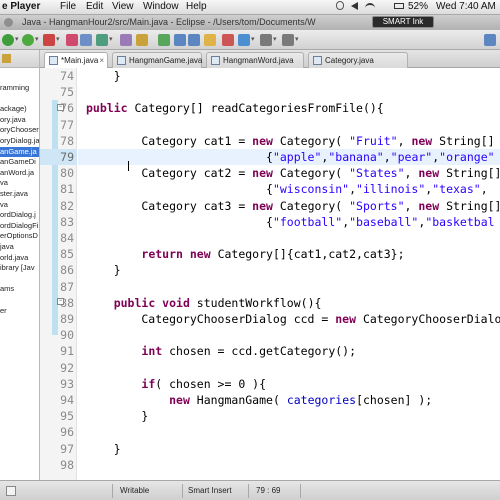  What do you see at coordinates (19, 215) in the screenshot?
I see `explorer-tree-item: ordDialog.j` at bounding box center [19, 215].